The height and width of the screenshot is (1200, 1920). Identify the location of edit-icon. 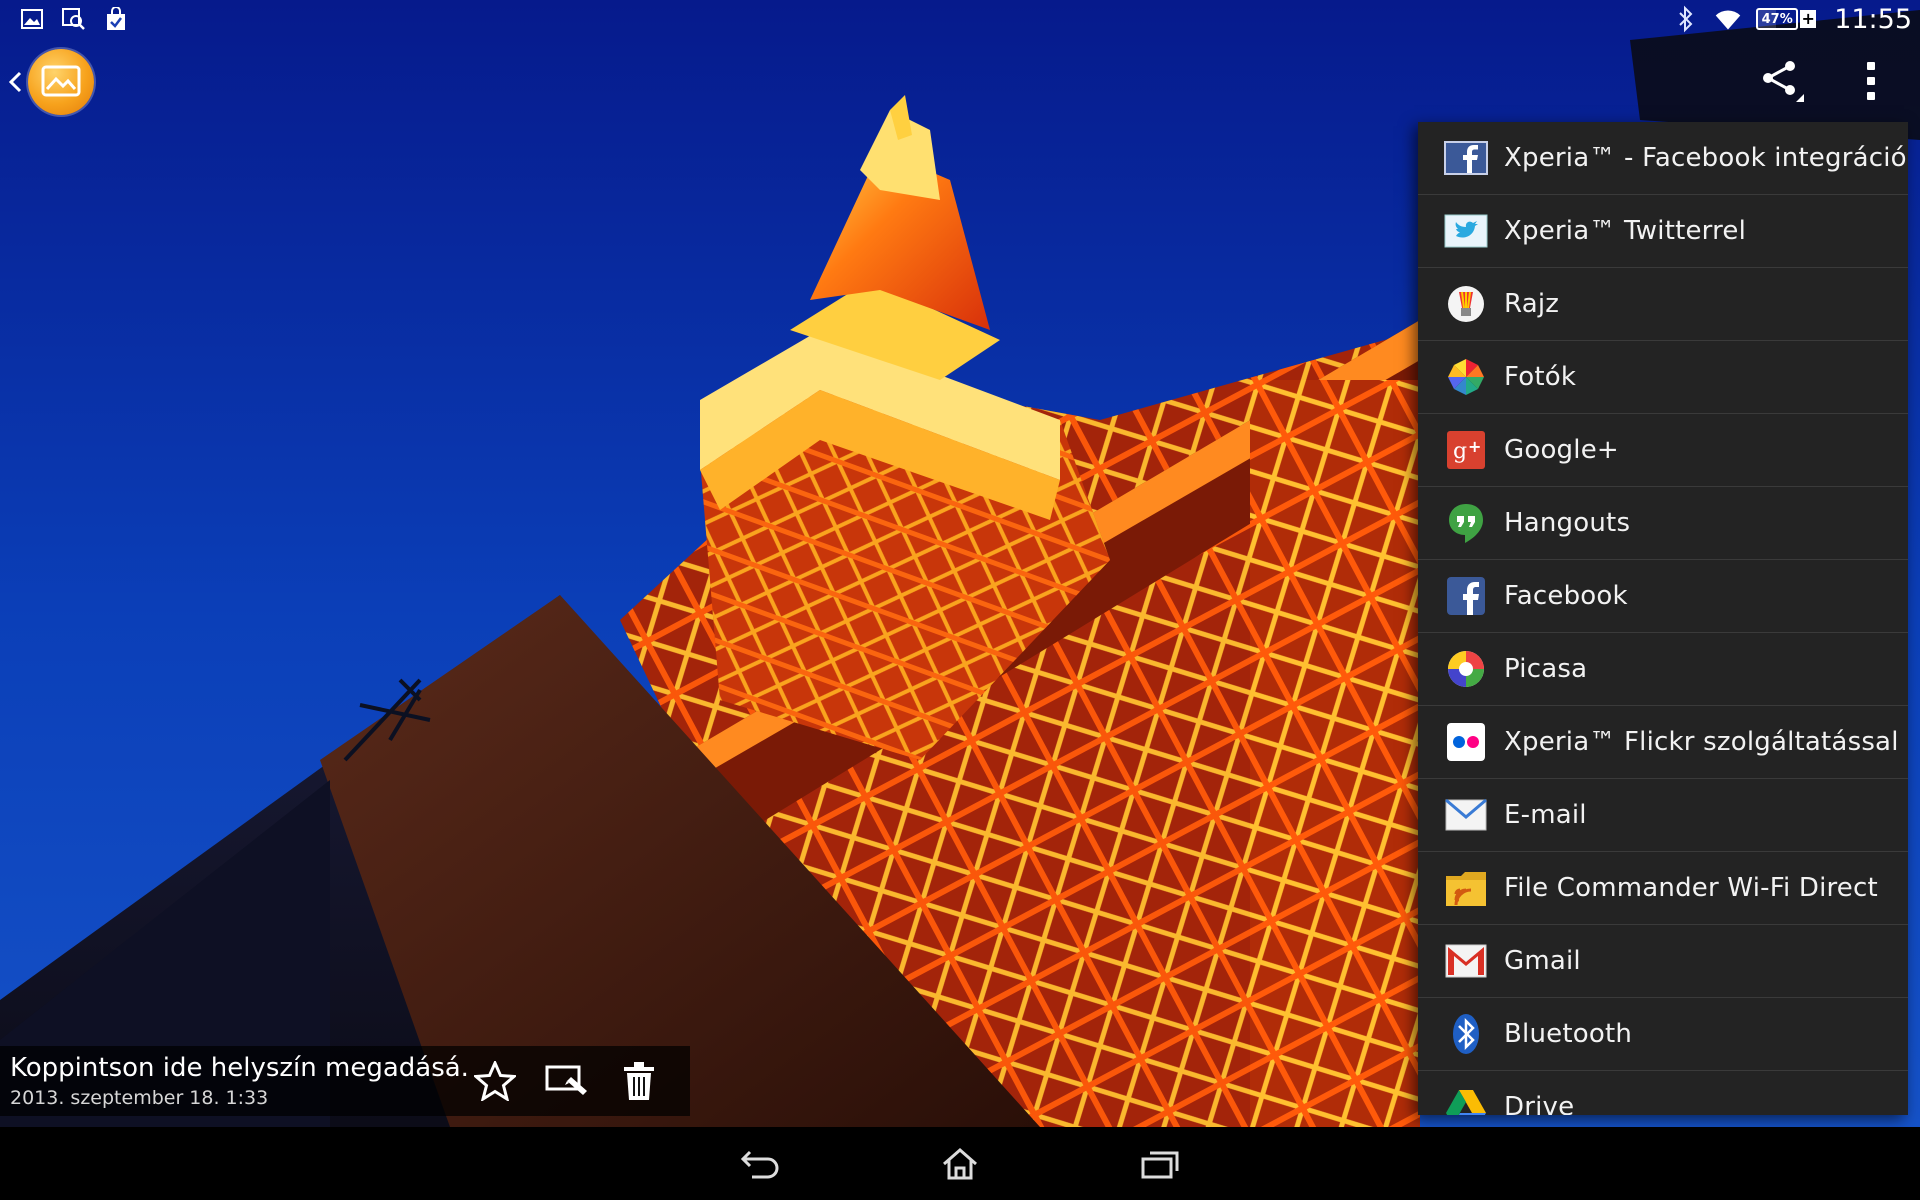
(566, 1080).